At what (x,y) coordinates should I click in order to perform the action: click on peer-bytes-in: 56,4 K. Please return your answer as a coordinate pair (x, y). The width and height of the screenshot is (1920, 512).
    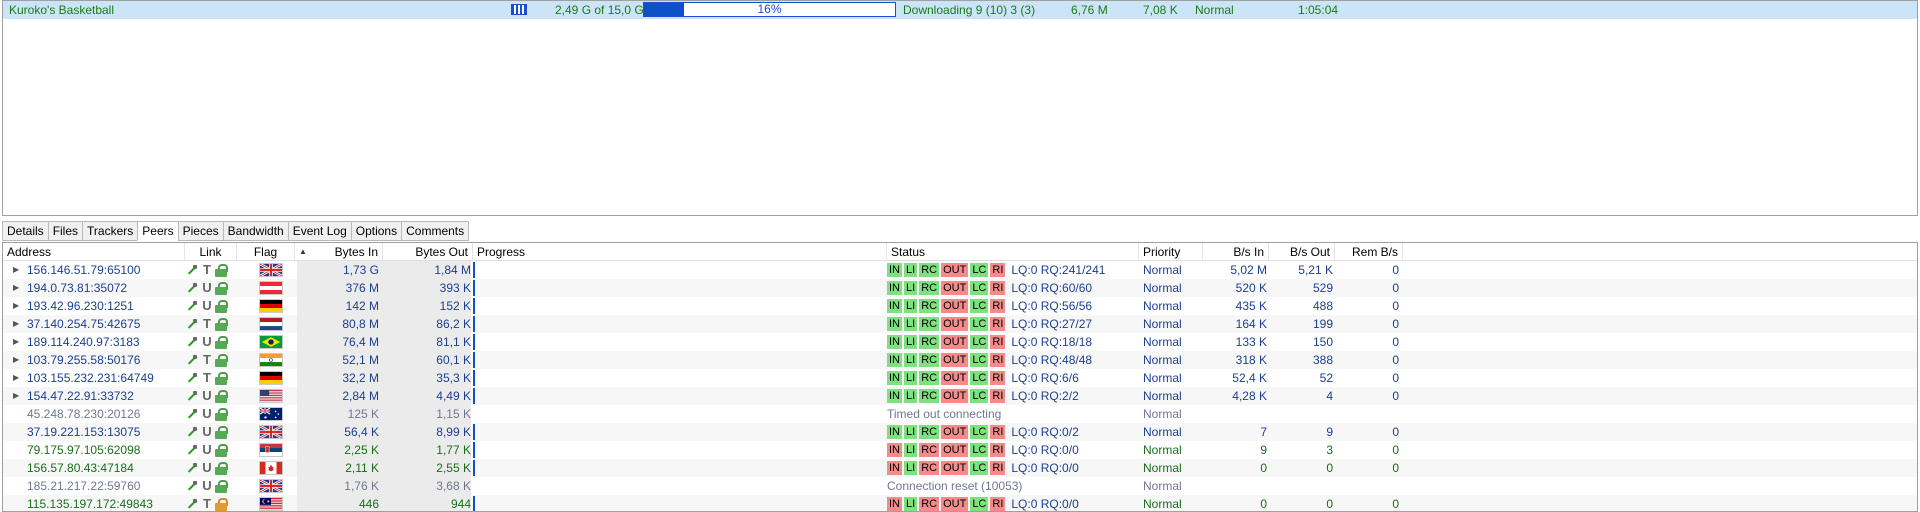
    Looking at the image, I should click on (361, 432).